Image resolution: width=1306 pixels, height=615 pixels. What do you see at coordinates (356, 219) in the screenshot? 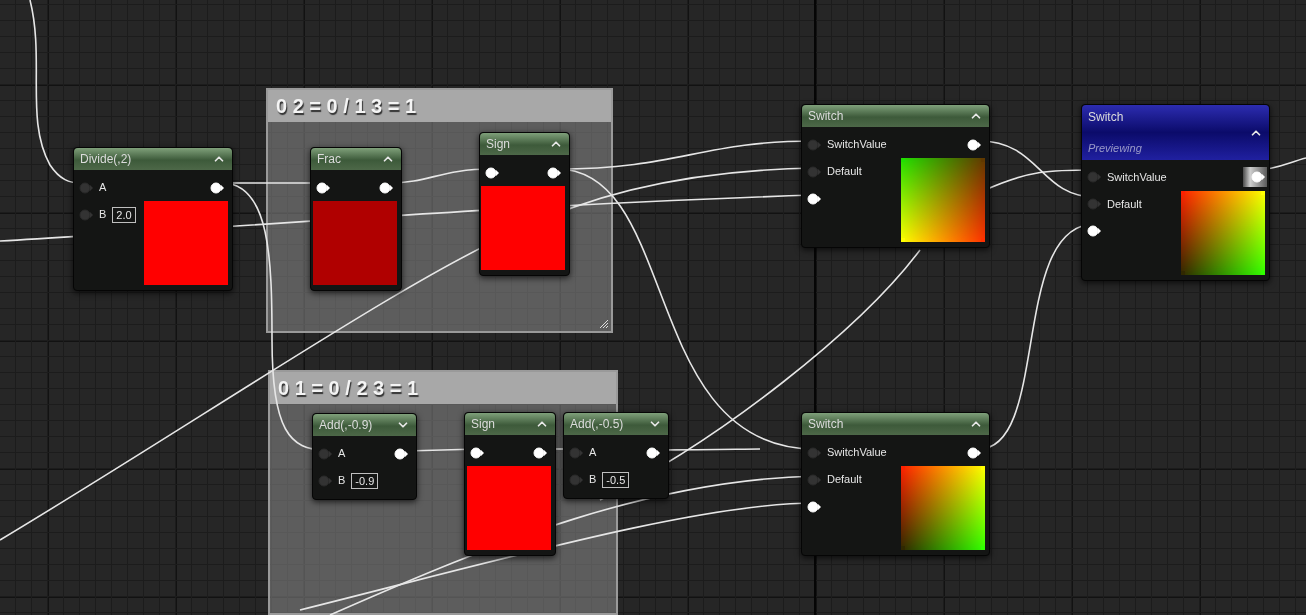
I see `material-node: Frac` at bounding box center [356, 219].